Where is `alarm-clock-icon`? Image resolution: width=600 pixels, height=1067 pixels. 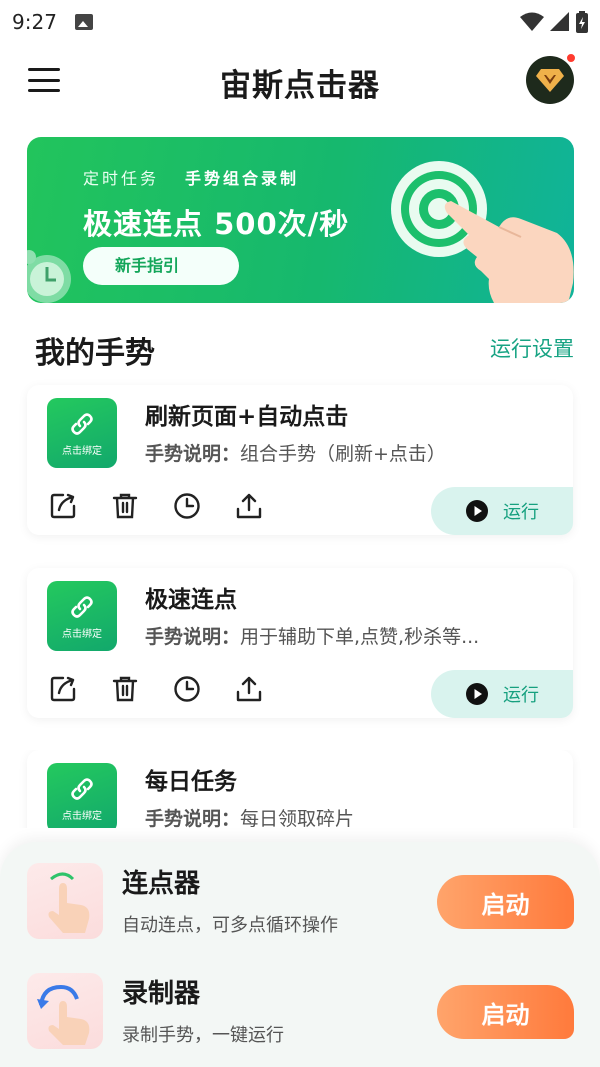
alarm-clock-icon is located at coordinates (49, 276).